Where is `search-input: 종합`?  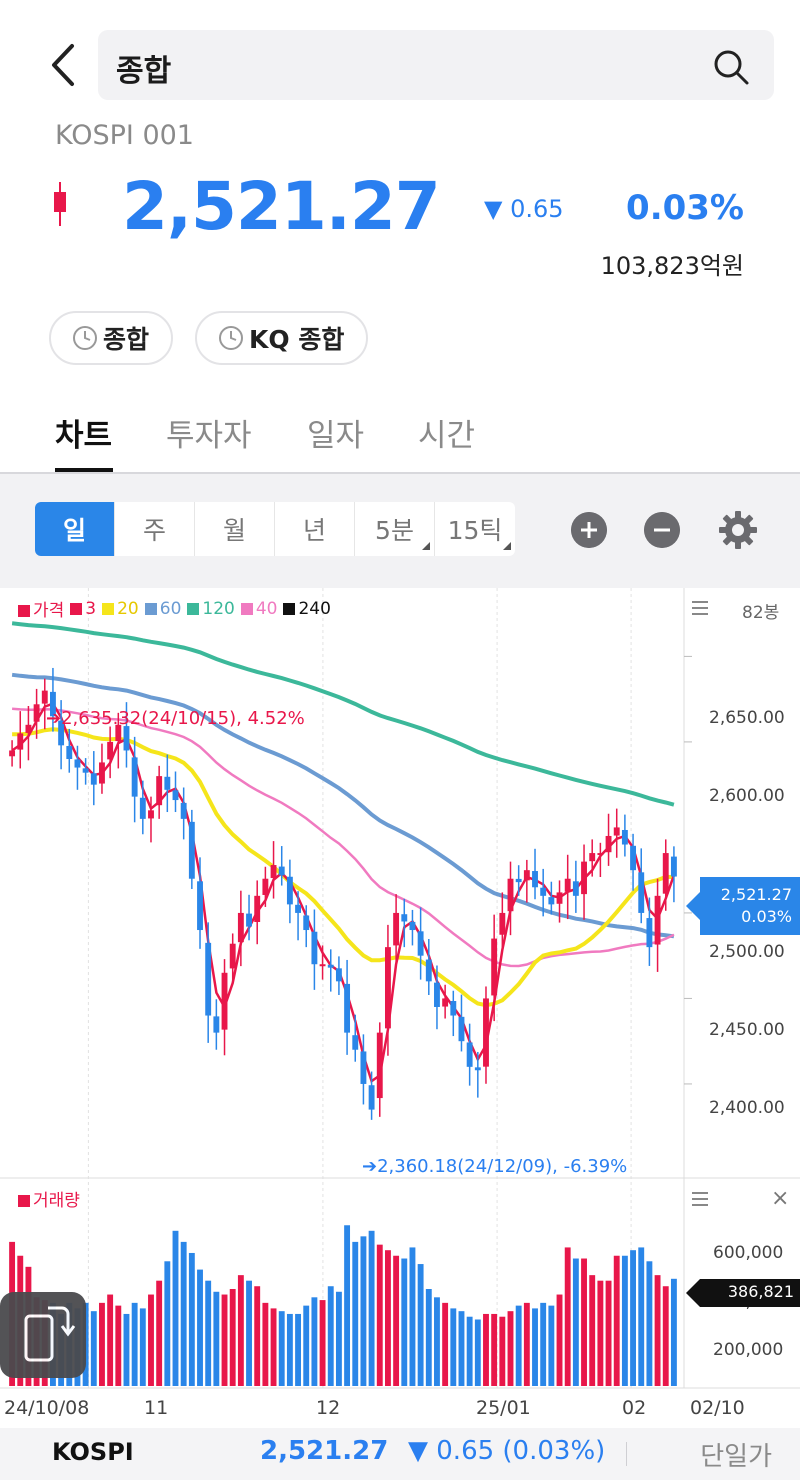 search-input: 종합 is located at coordinates (143, 68).